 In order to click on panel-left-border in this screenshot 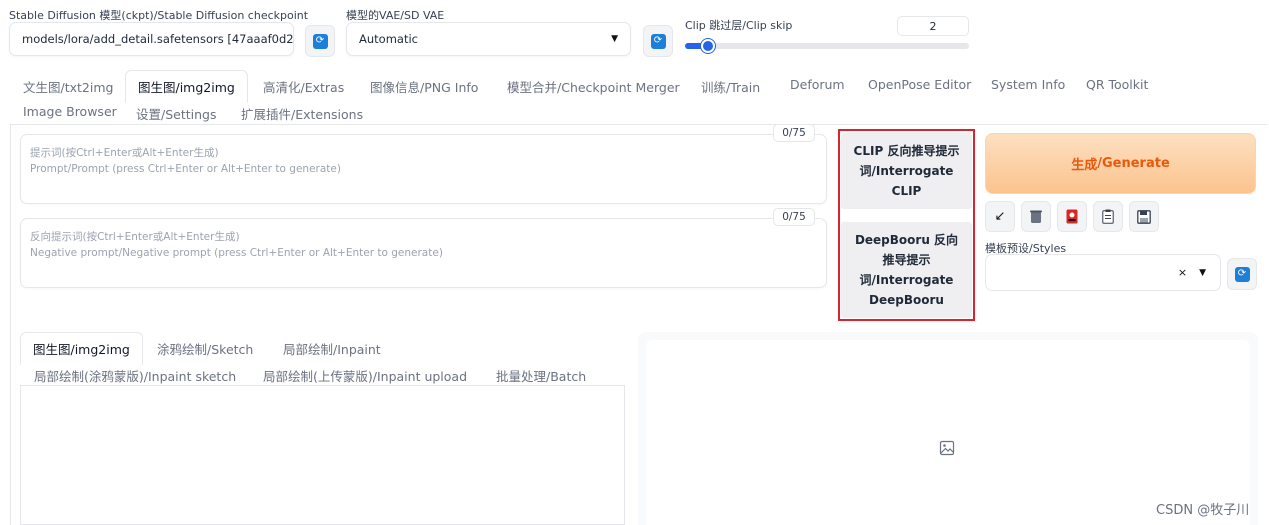, I will do `click(10, 324)`.